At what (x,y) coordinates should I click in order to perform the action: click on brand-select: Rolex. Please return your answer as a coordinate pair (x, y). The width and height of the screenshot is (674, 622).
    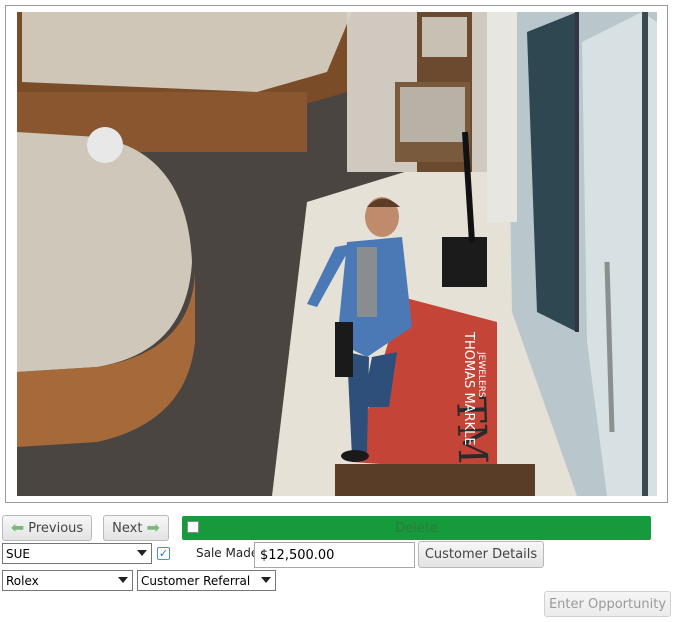
    Looking at the image, I should click on (67, 580).